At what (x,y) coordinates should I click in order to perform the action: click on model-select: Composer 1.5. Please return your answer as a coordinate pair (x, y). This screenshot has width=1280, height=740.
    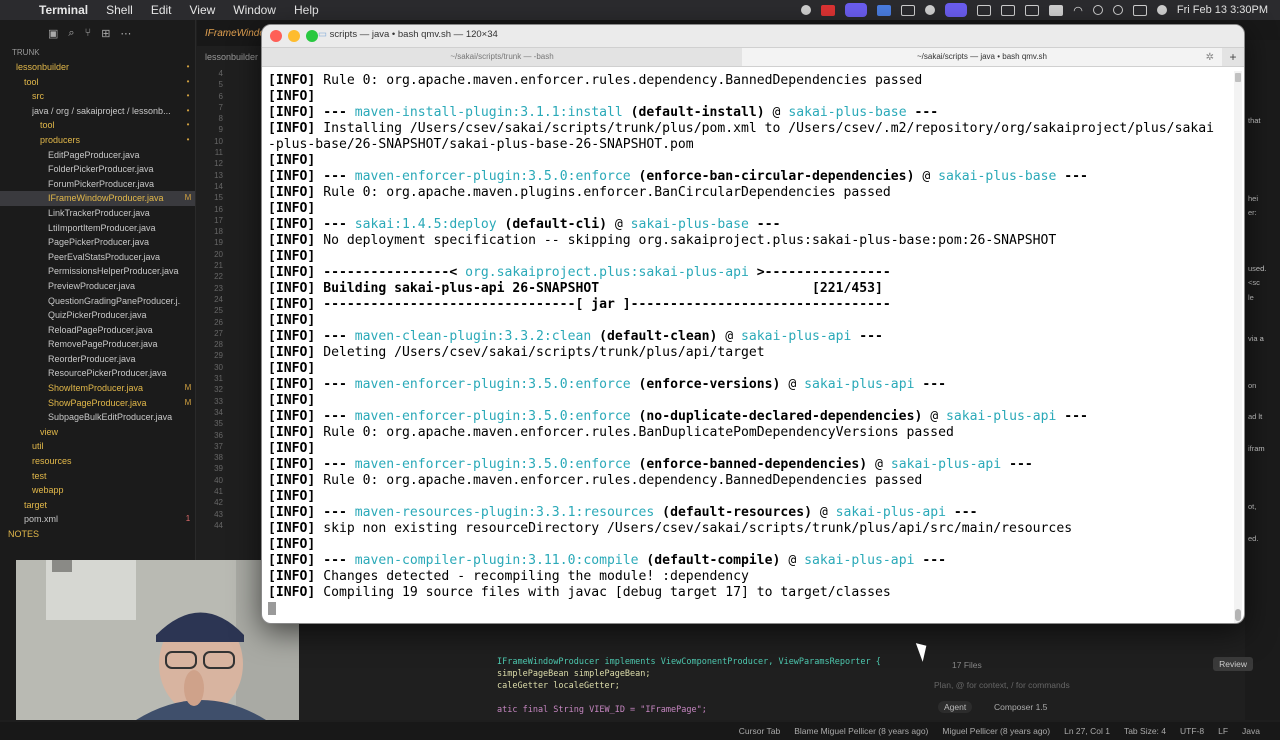
    Looking at the image, I should click on (1020, 707).